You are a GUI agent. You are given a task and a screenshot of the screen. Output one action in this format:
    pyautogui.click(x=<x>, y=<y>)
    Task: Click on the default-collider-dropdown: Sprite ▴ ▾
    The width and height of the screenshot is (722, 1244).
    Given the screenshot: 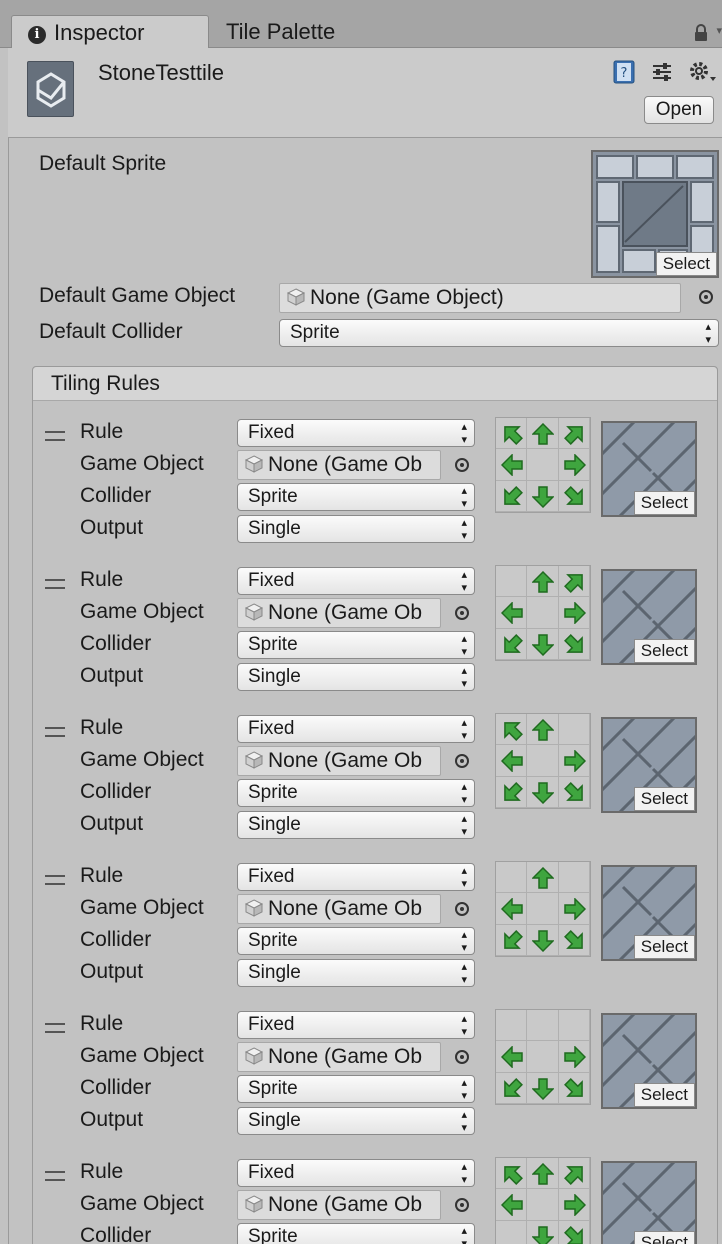 What is the action you would take?
    pyautogui.click(x=499, y=333)
    